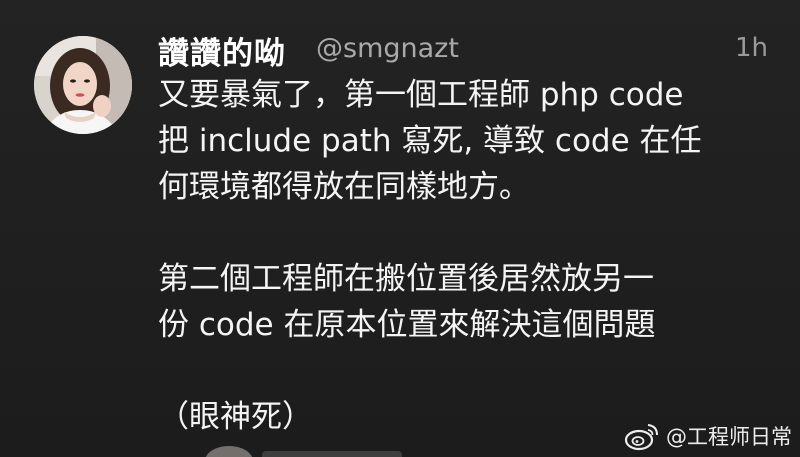 The image size is (800, 457). What do you see at coordinates (344, 187) in the screenshot?
I see `tweet-text-line: 何環境都得放在同樣地方。` at bounding box center [344, 187].